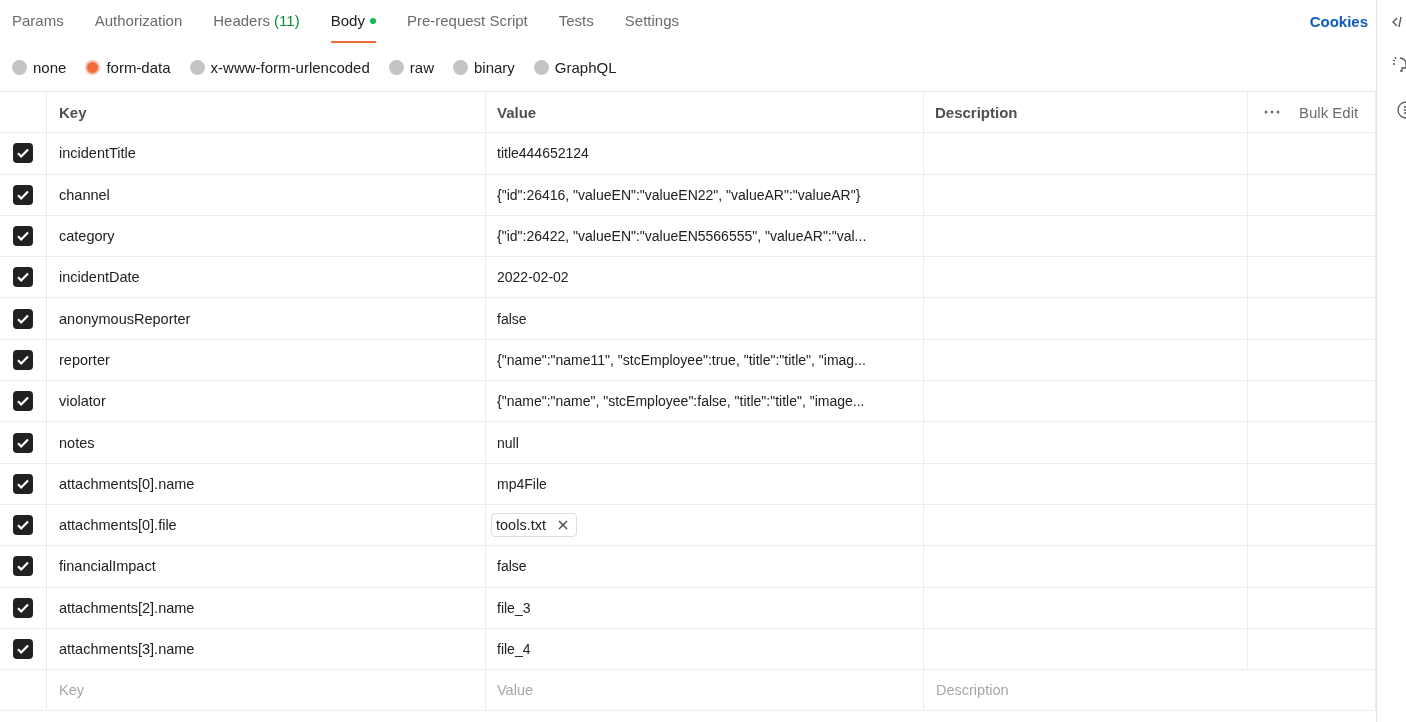 The image size is (1406, 722). What do you see at coordinates (127, 607) in the screenshot?
I see `key-cell: attachments[2].name` at bounding box center [127, 607].